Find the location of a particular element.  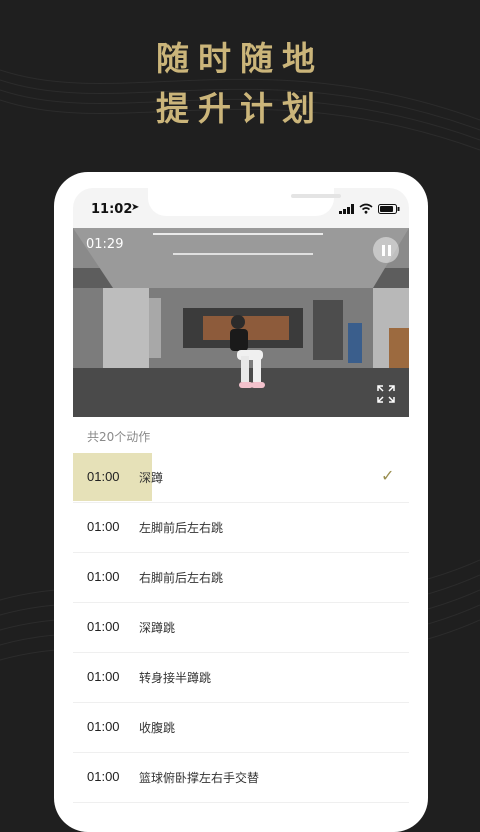

status-time: 11:02 is located at coordinates (112, 209).